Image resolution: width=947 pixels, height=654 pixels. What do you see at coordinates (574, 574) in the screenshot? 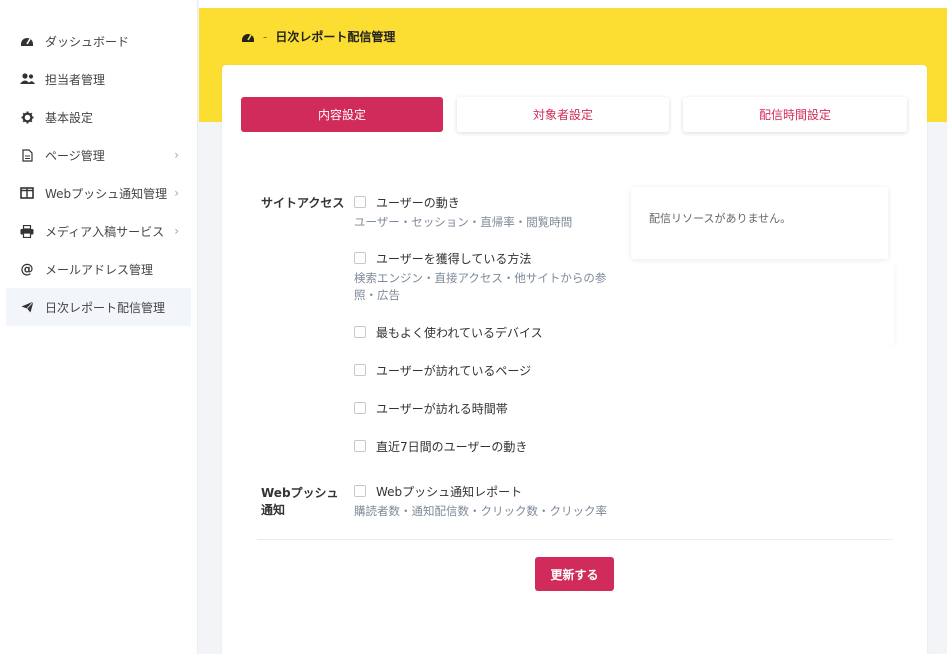
I see `update-button: 更新する` at bounding box center [574, 574].